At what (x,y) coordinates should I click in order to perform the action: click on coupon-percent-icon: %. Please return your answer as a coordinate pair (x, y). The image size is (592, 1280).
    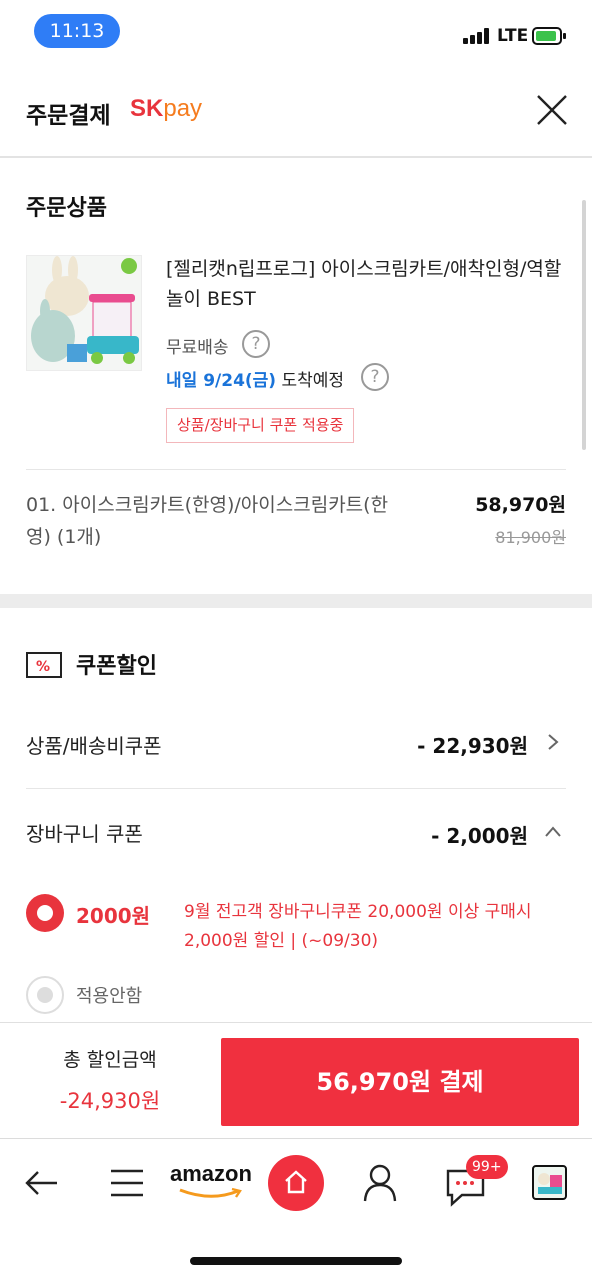
    Looking at the image, I should click on (44, 665).